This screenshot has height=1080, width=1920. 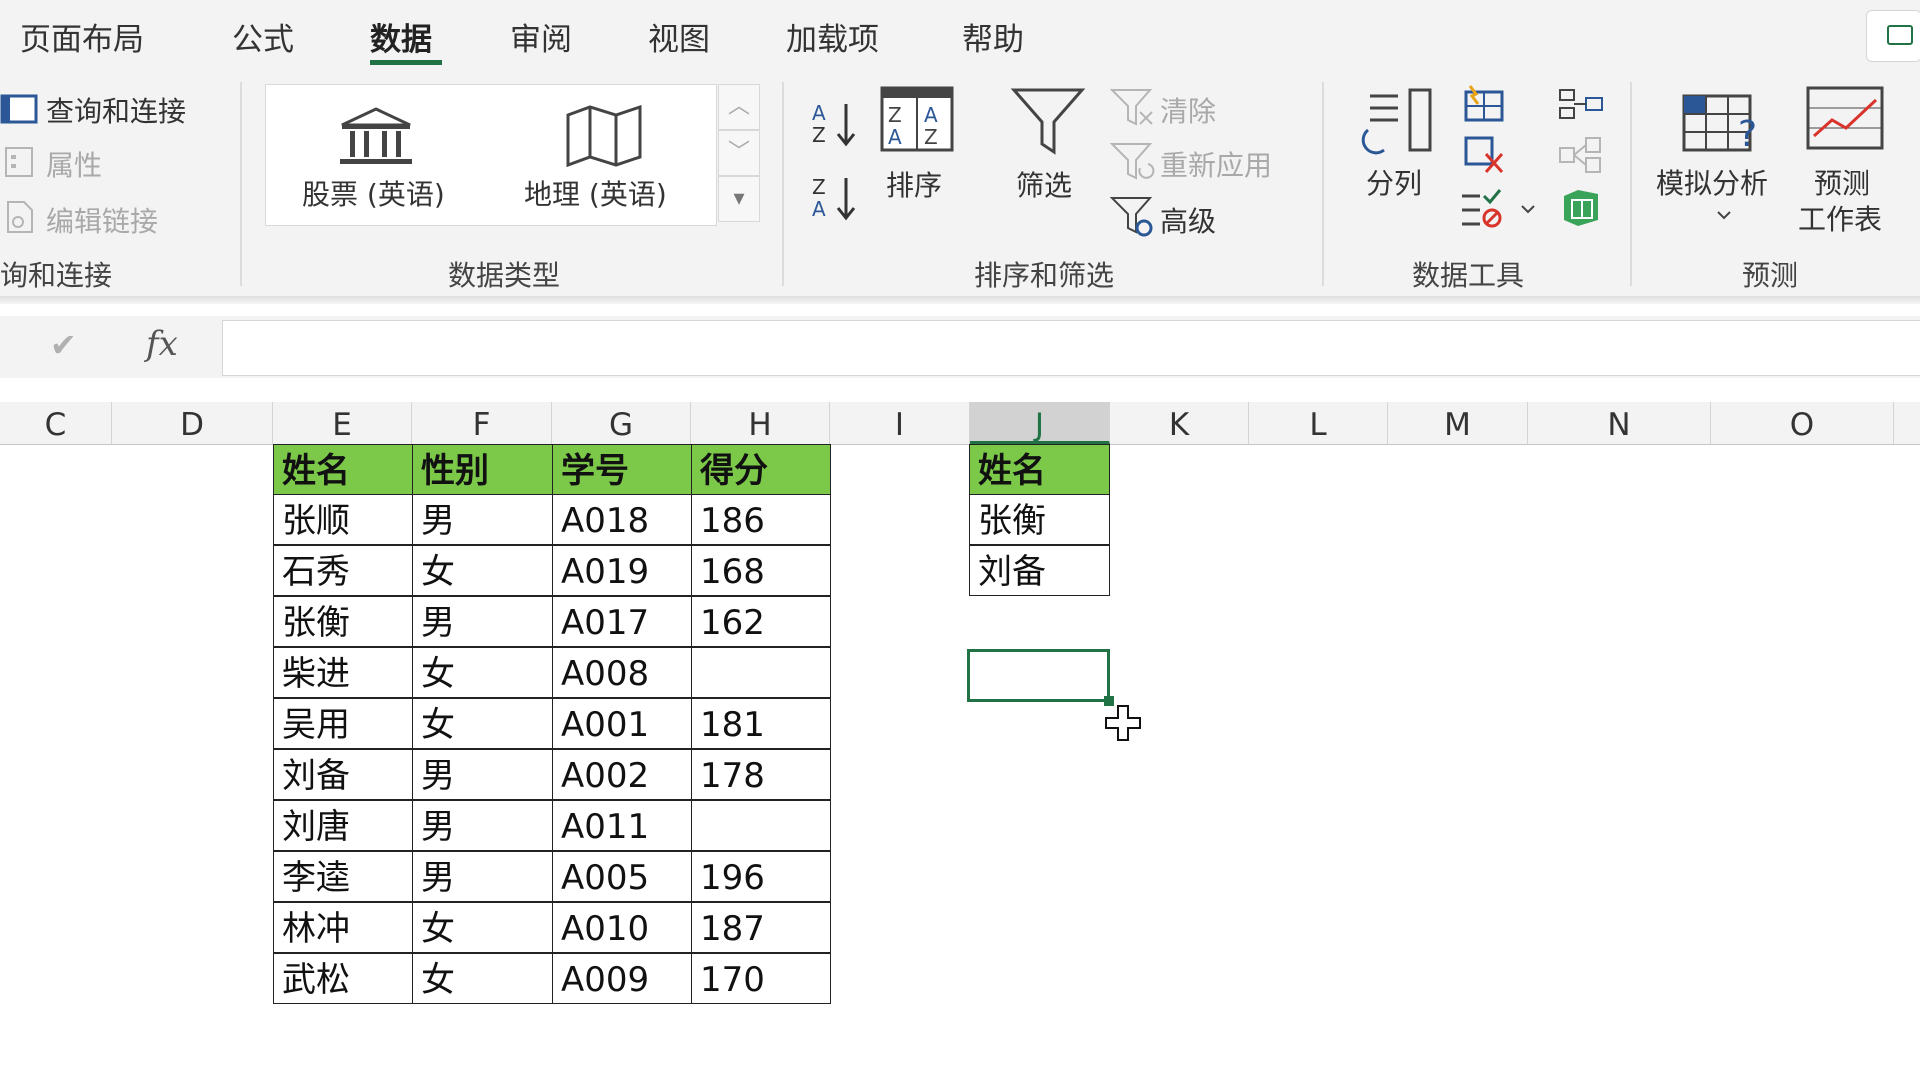 What do you see at coordinates (761, 519) in the screenshot?
I see `table-cell: 186` at bounding box center [761, 519].